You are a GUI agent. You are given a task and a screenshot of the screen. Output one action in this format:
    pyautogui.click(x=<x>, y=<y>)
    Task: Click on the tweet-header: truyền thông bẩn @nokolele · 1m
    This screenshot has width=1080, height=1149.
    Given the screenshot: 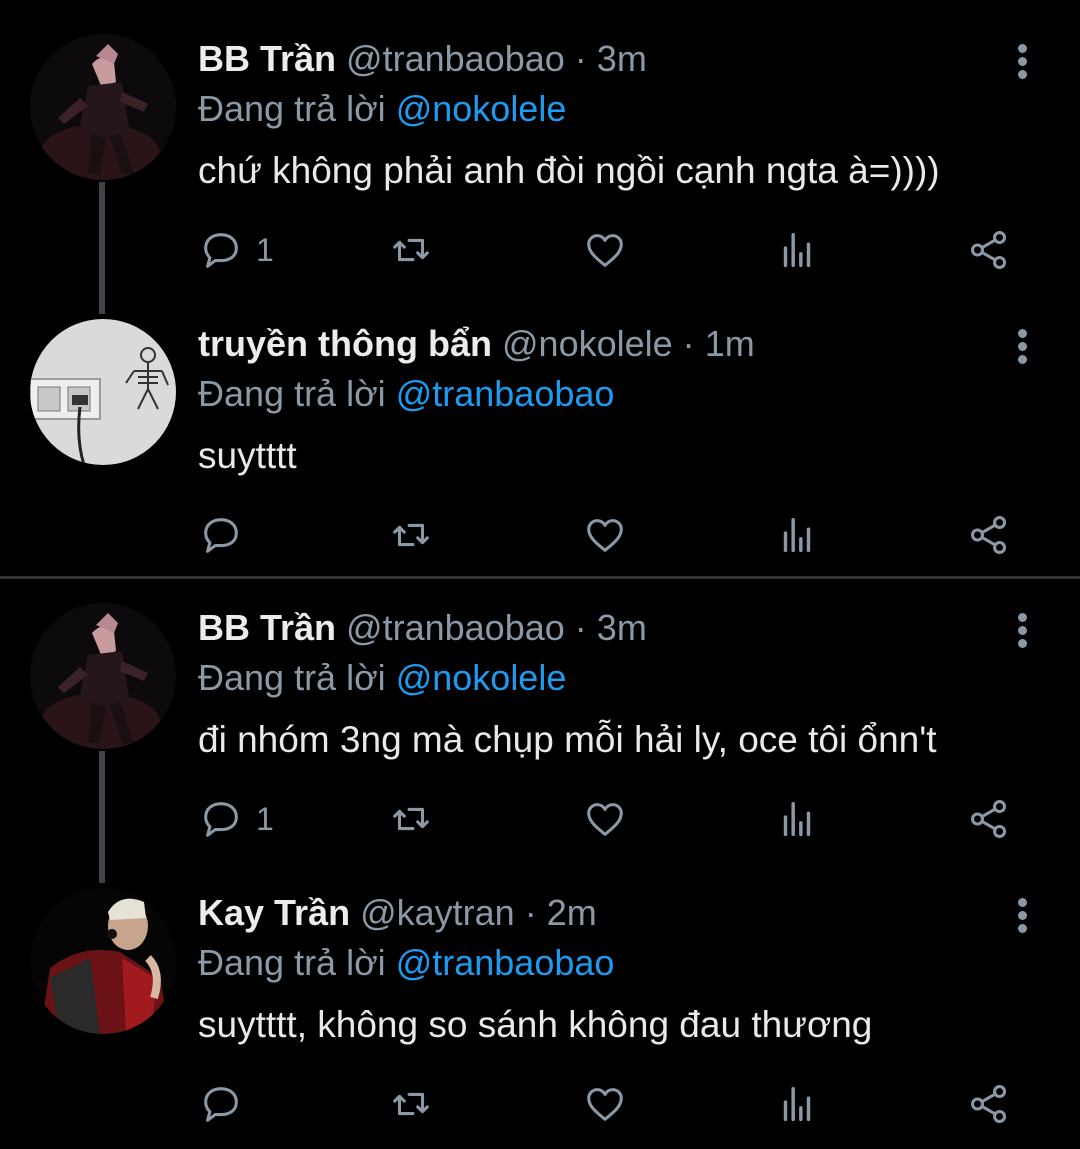 What is the action you would take?
    pyautogui.click(x=476, y=344)
    